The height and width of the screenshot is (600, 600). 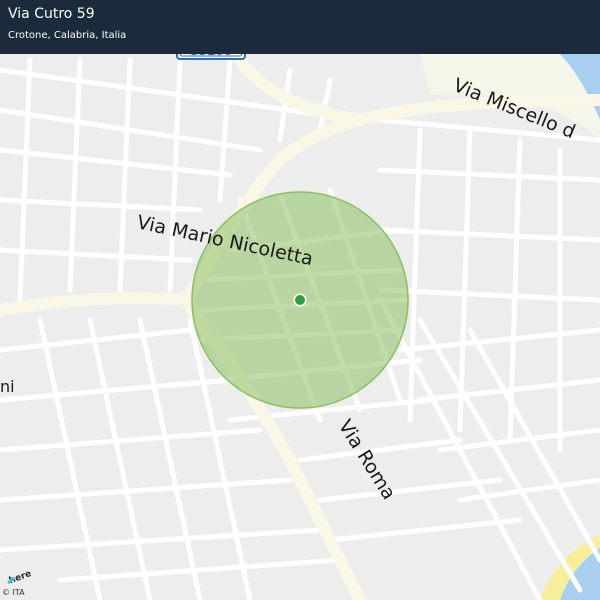 What do you see at coordinates (51, 14) in the screenshot?
I see `address-title: Via Cutro 59` at bounding box center [51, 14].